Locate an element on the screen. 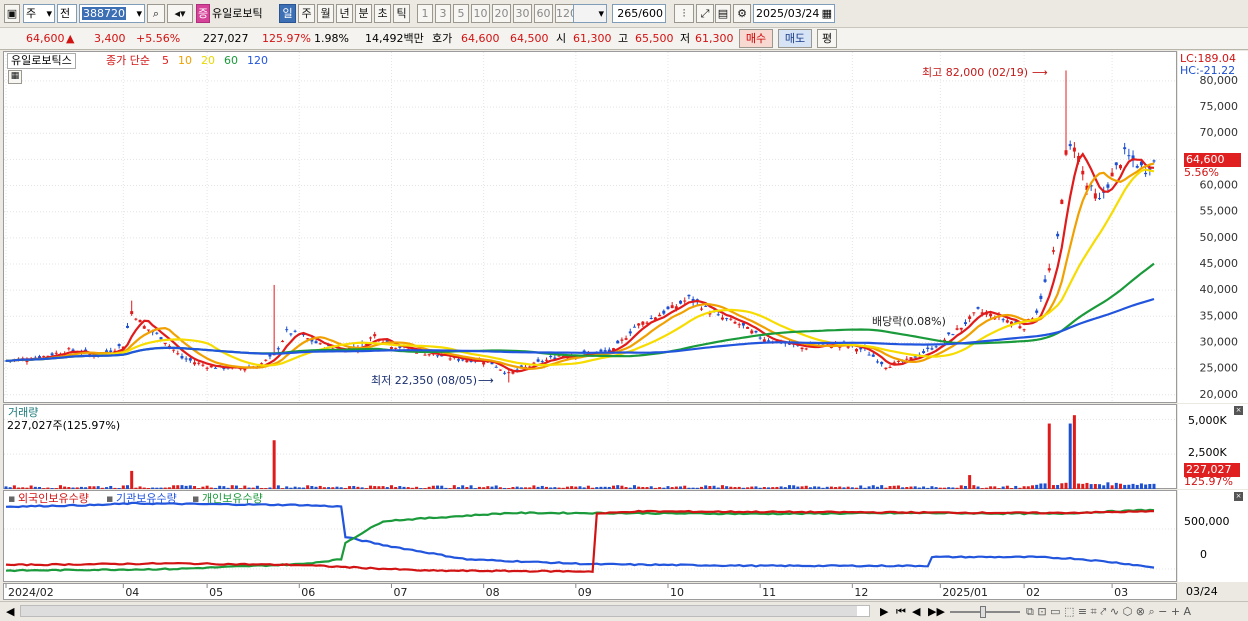 The width and height of the screenshot is (1248, 621). tool-icon: ⤢ is located at coordinates (705, 13).